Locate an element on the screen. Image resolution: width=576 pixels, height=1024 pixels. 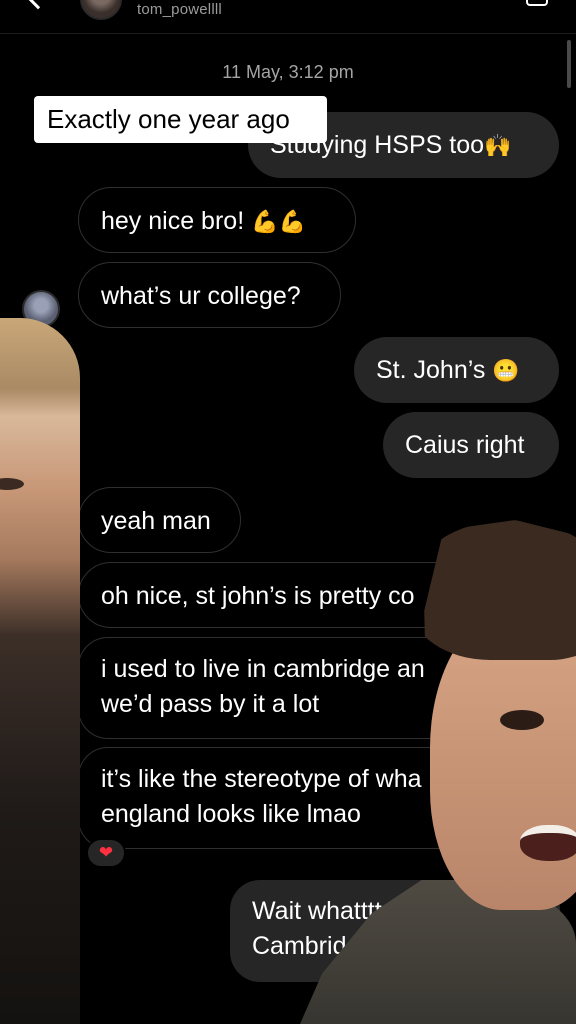
message-incoming: yeah man is located at coordinates (159, 520).